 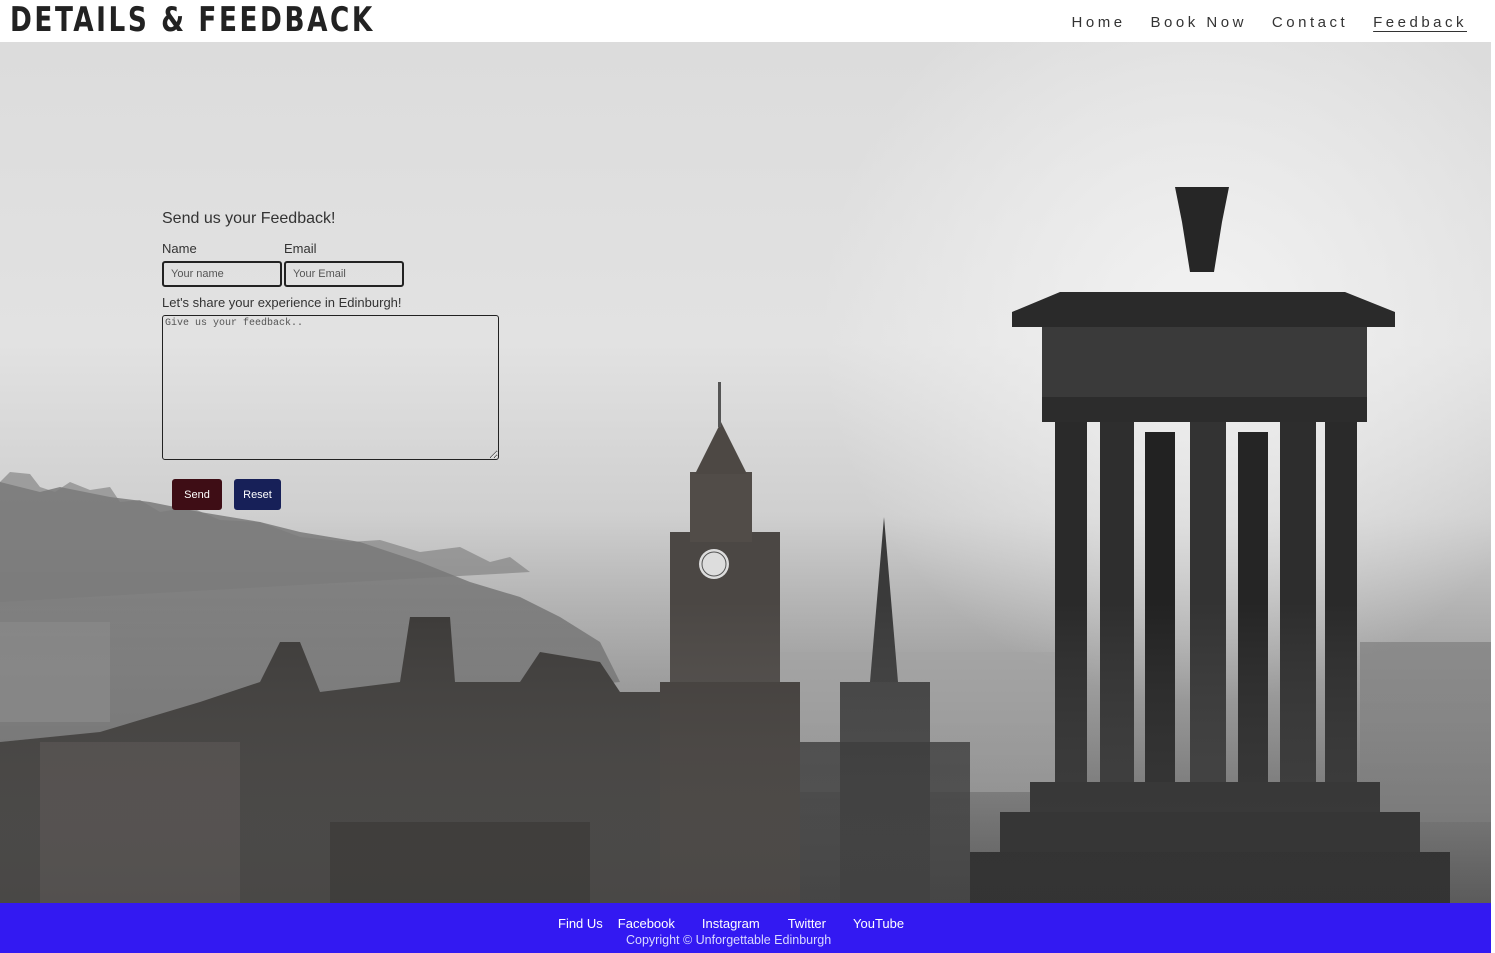 What do you see at coordinates (344, 274) in the screenshot?
I see `email-input` at bounding box center [344, 274].